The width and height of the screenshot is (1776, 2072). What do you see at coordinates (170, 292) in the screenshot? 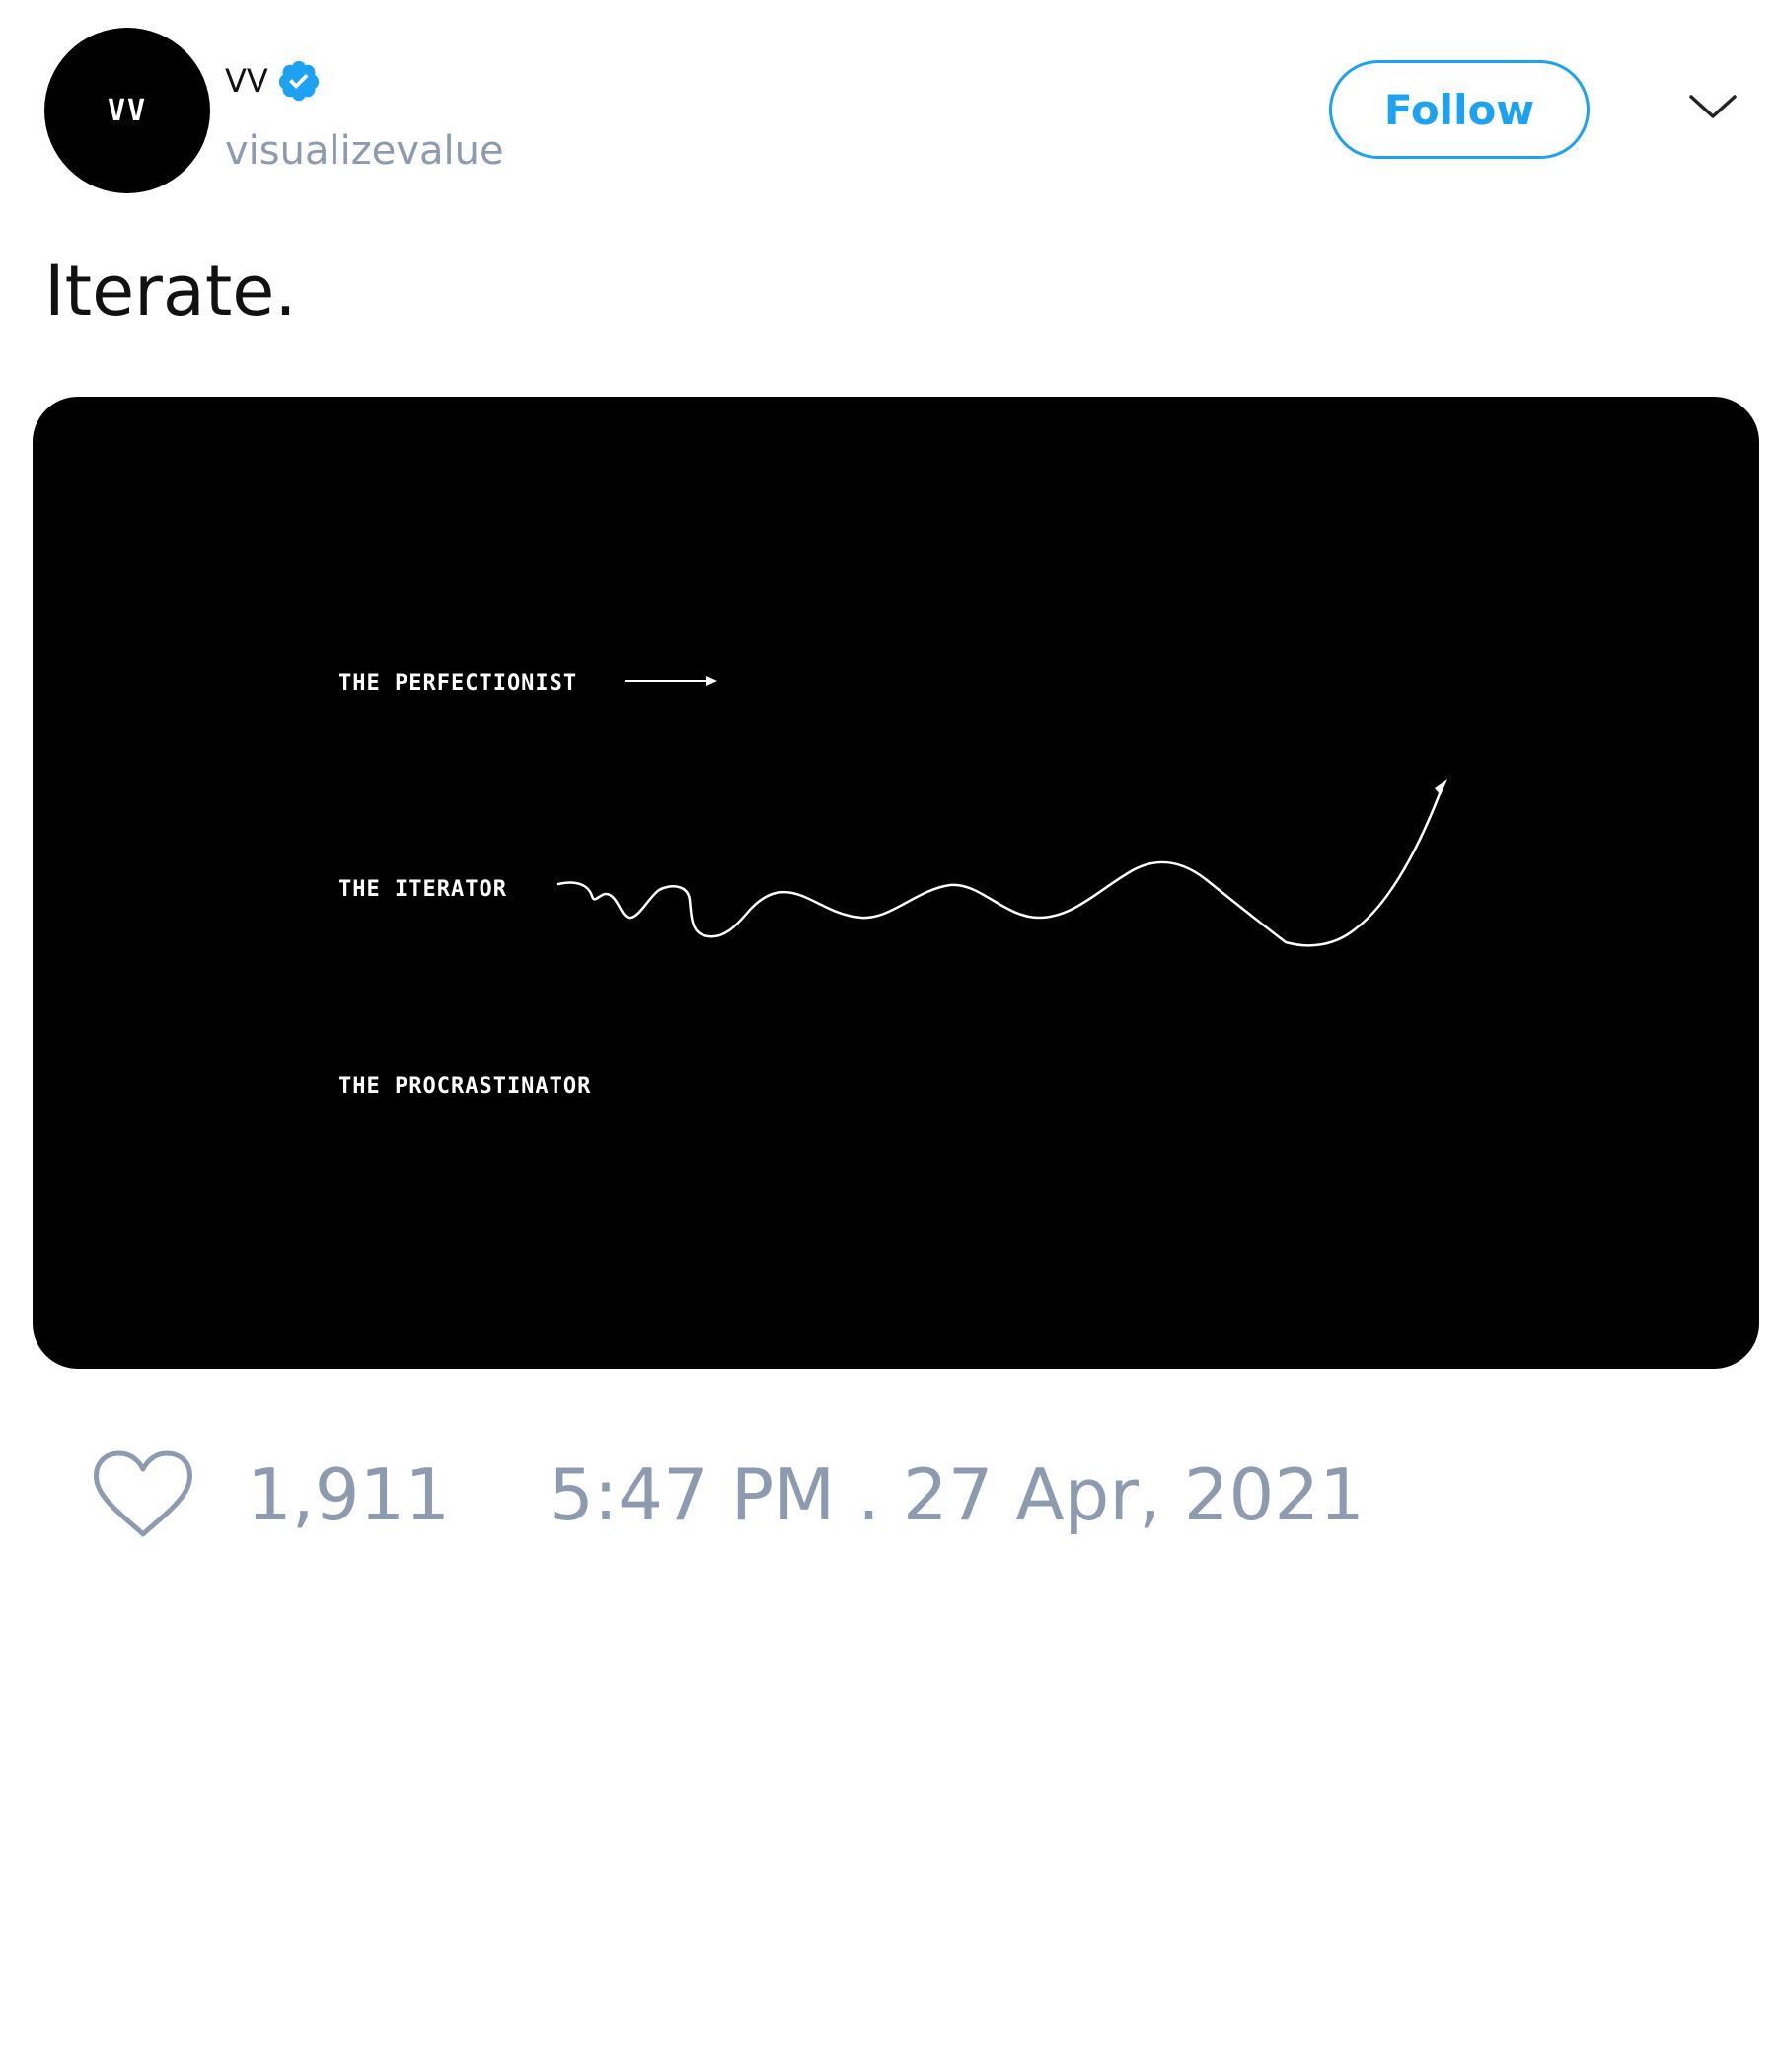
I see `tweet-text: Iterate.` at bounding box center [170, 292].